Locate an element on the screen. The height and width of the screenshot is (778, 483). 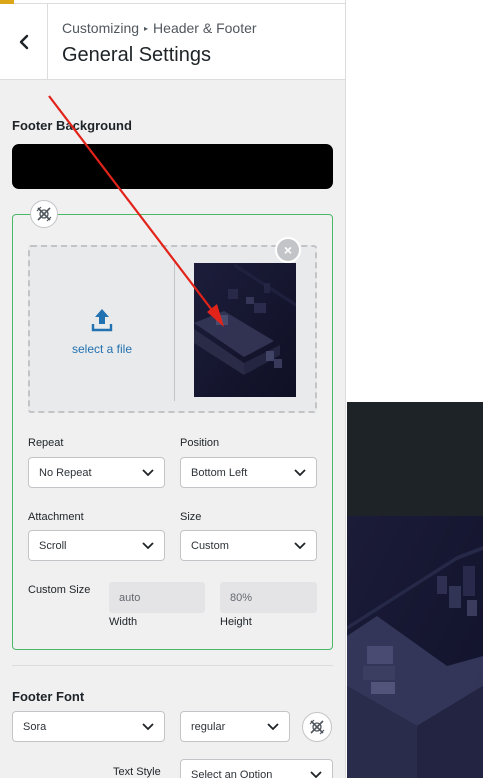
font-reset-button is located at coordinates (317, 727).